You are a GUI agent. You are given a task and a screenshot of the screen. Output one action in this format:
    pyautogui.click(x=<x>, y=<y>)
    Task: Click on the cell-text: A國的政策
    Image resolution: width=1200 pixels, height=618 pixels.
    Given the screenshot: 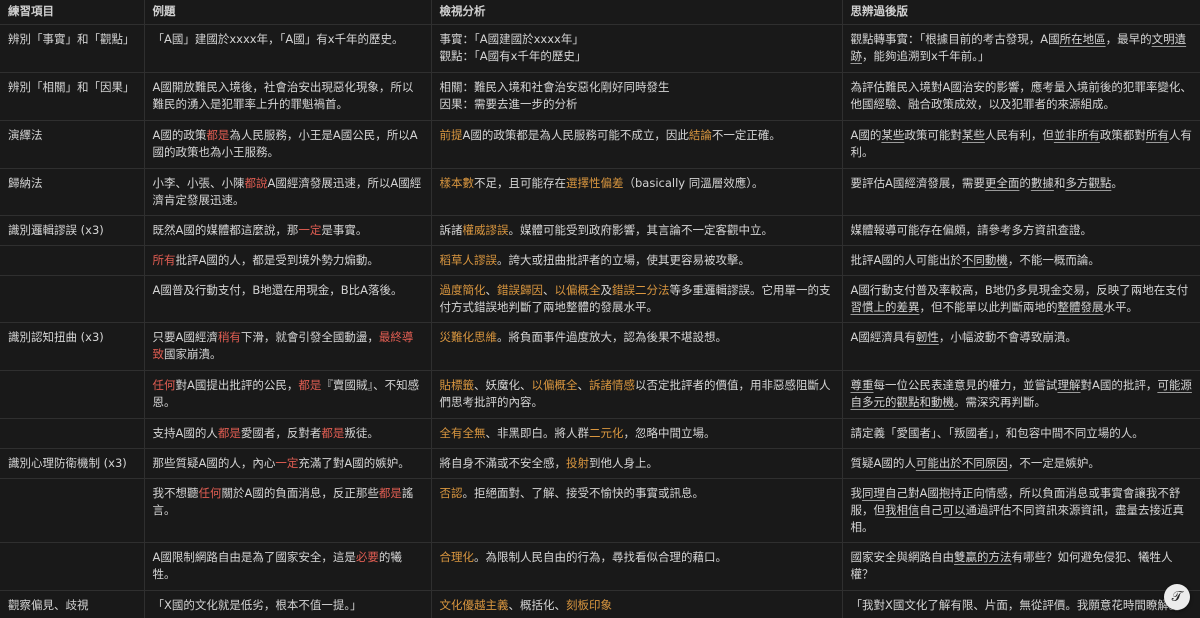 What is the action you would take?
    pyautogui.click(x=179, y=135)
    